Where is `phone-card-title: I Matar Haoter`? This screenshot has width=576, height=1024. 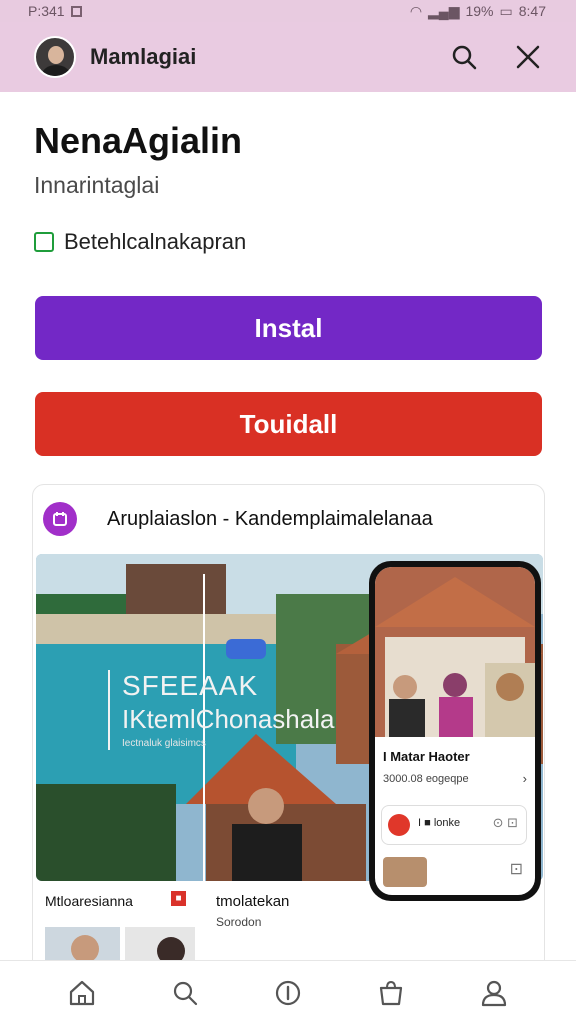
phone-card-title: I Matar Haoter is located at coordinates (426, 756).